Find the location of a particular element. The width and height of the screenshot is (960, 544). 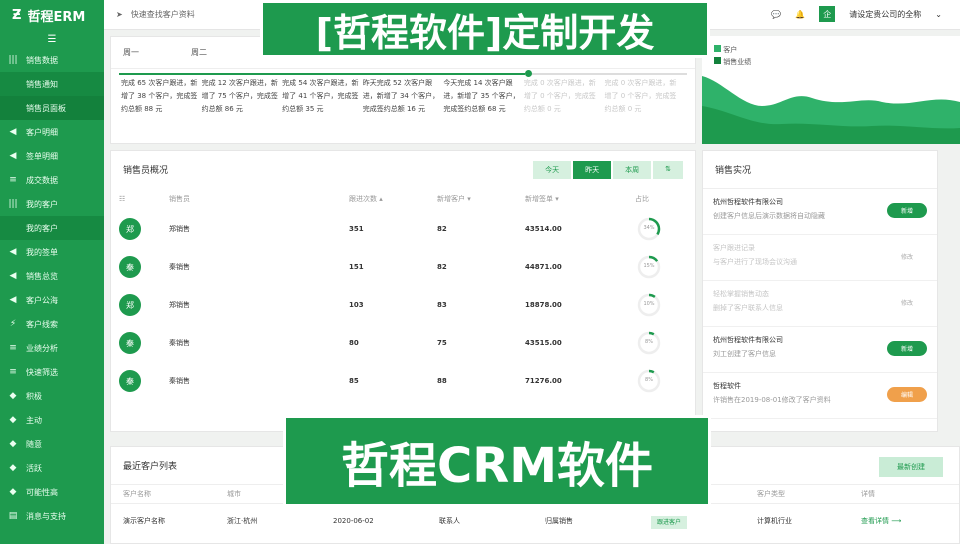

sidebar-item-13: ≡ 快速筛选 is located at coordinates (52, 372).